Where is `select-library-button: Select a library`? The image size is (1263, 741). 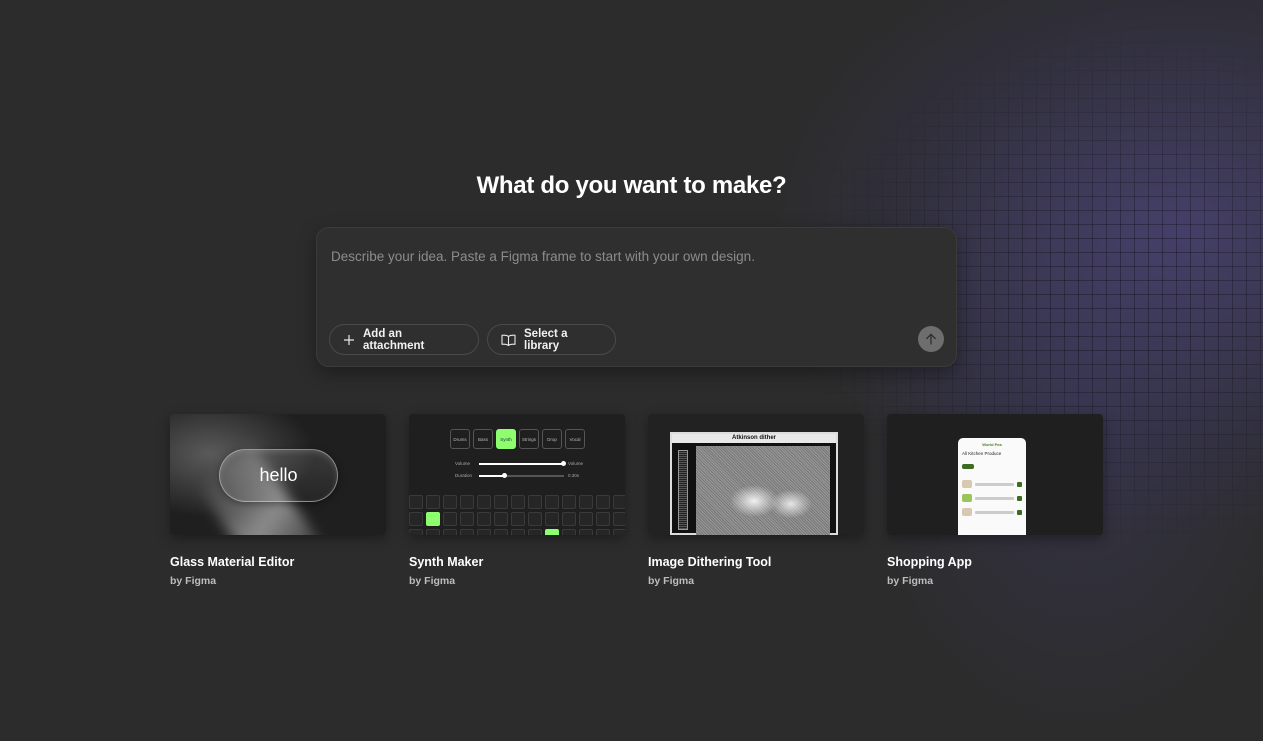
select-library-button: Select a library is located at coordinates (551, 339).